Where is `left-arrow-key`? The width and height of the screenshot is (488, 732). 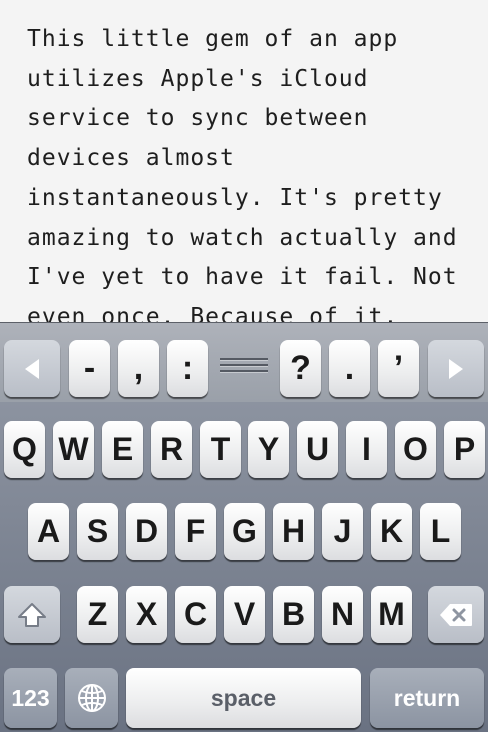 left-arrow-key is located at coordinates (32, 368).